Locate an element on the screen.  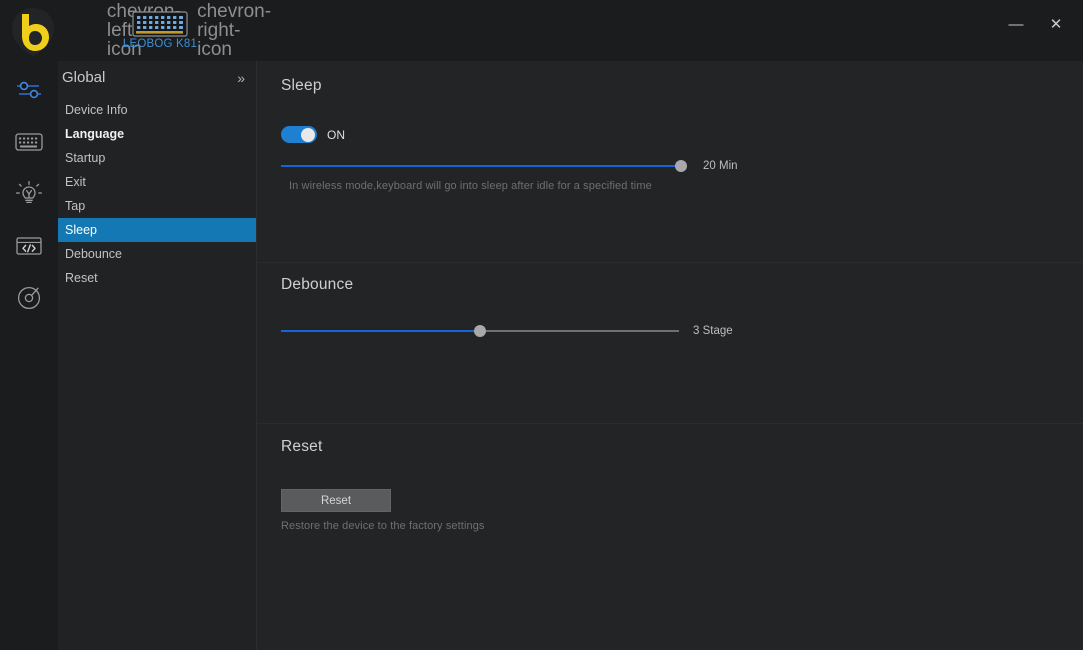
menu-item-device-info: Device Info is located at coordinates (157, 110).